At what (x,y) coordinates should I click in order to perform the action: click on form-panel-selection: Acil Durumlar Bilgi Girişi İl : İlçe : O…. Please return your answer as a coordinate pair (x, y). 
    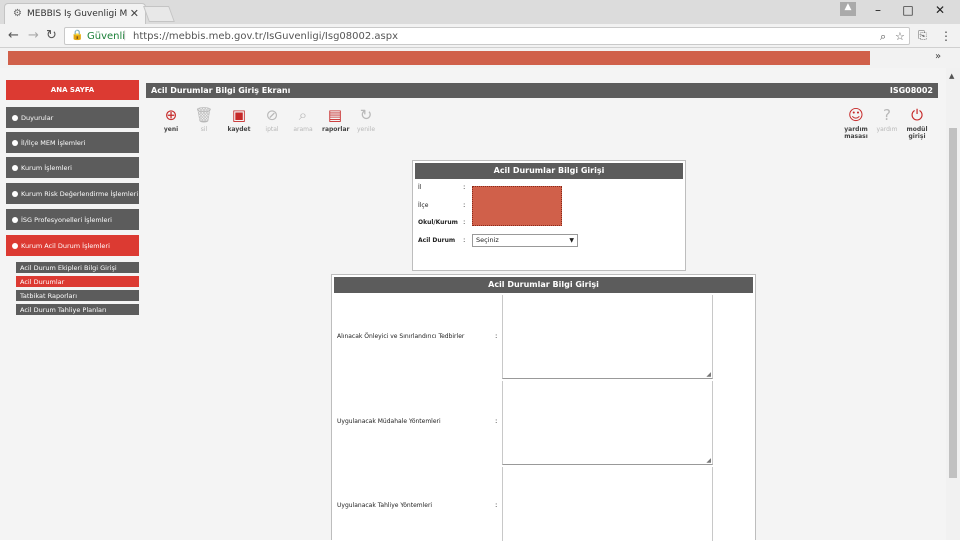
    Looking at the image, I should click on (549, 215).